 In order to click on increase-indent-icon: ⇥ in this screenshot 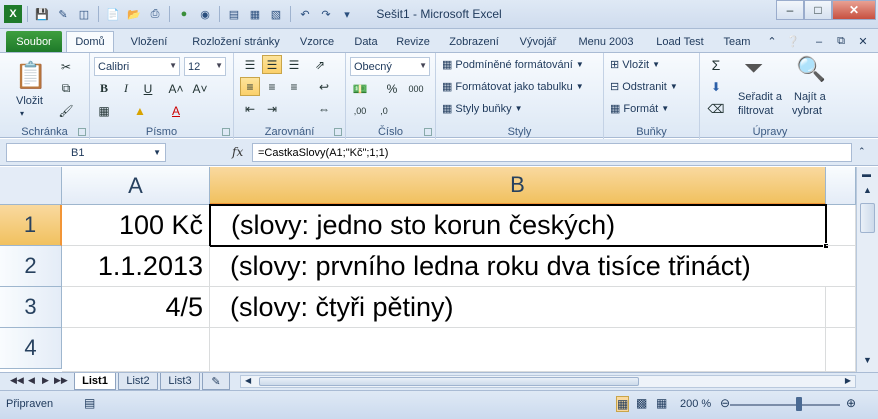, I will do `click(272, 108)`.